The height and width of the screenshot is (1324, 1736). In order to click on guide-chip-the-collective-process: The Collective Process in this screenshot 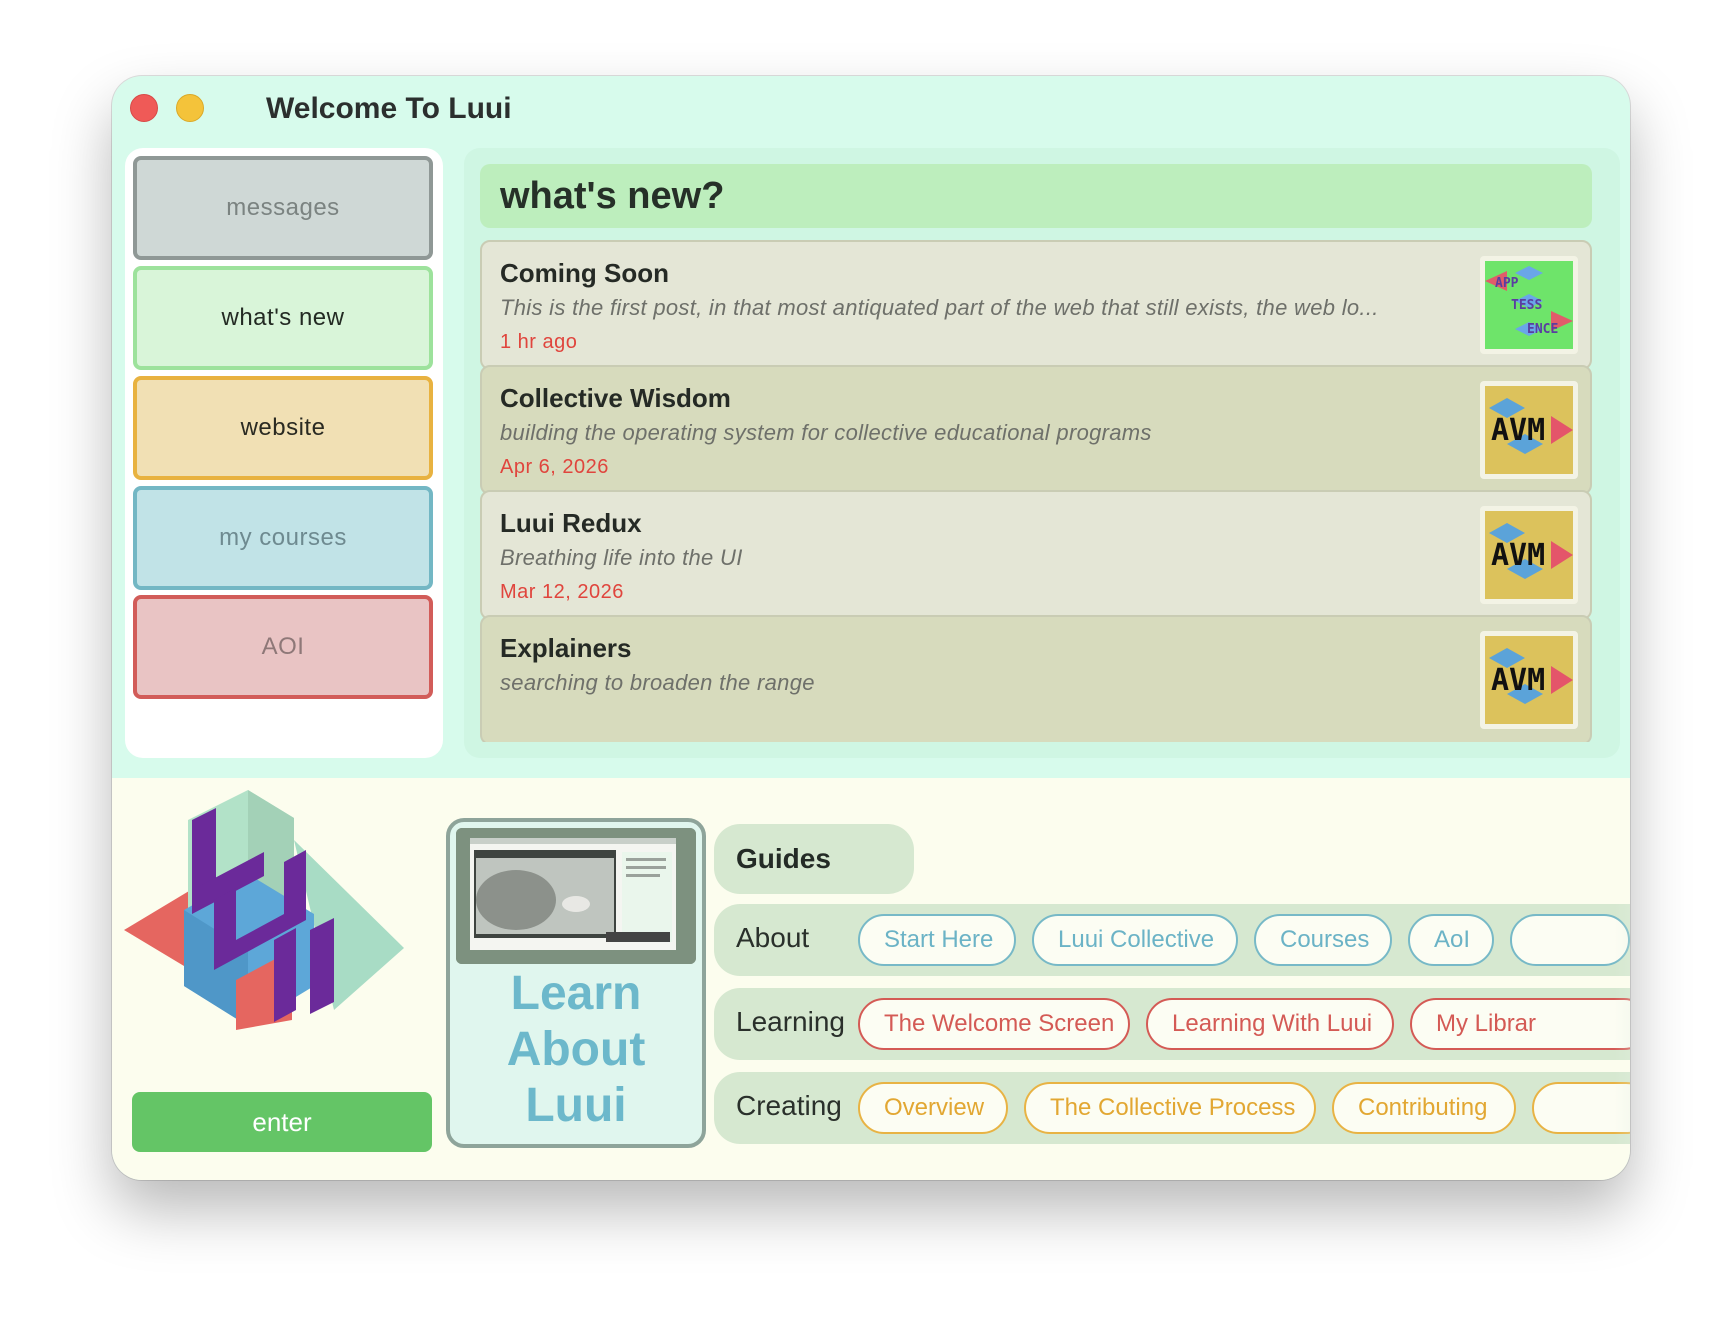, I will do `click(1170, 1108)`.